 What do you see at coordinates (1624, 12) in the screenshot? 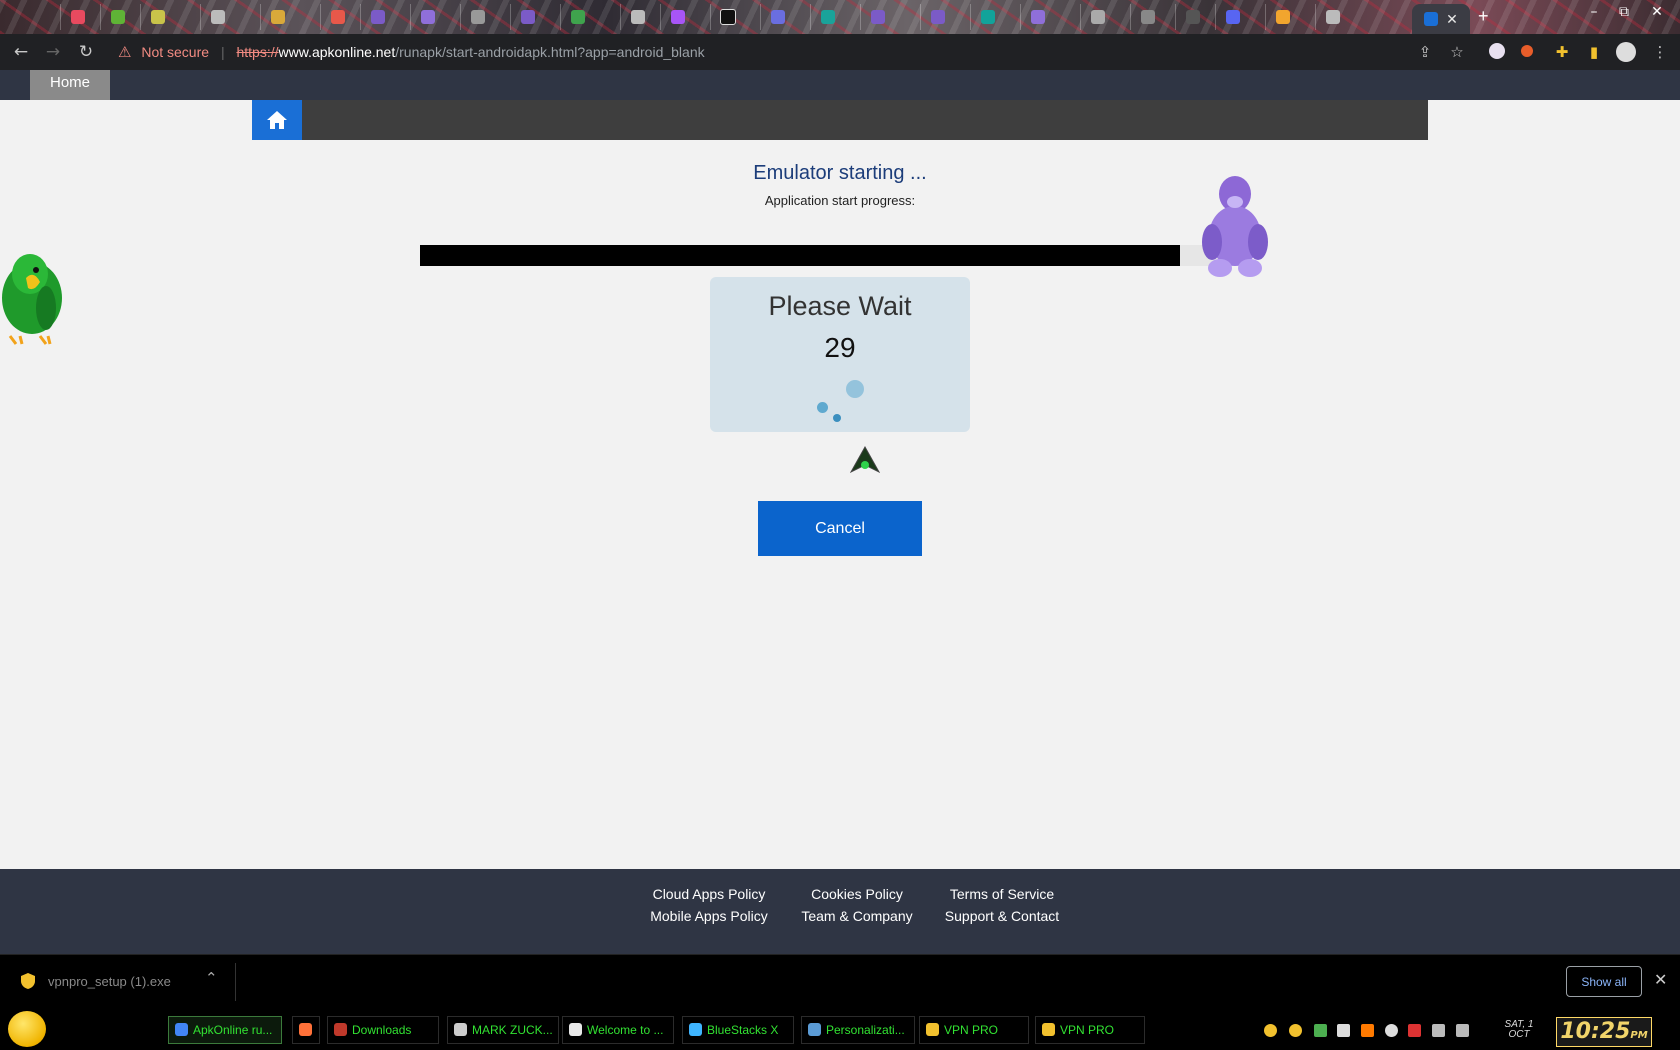
I see `restore-window-button: ⧉` at bounding box center [1624, 12].